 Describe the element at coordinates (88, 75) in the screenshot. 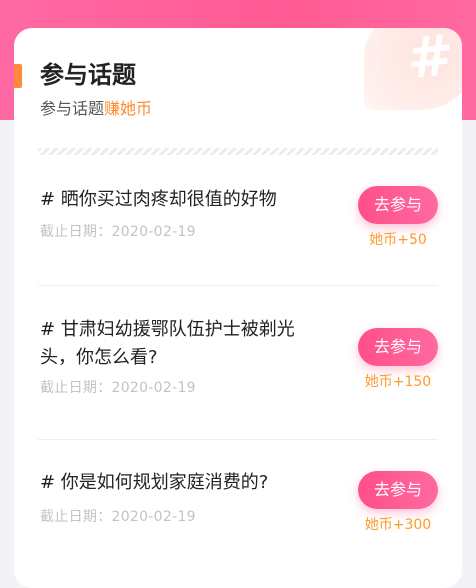

I see `section-title: 参与话题` at that location.